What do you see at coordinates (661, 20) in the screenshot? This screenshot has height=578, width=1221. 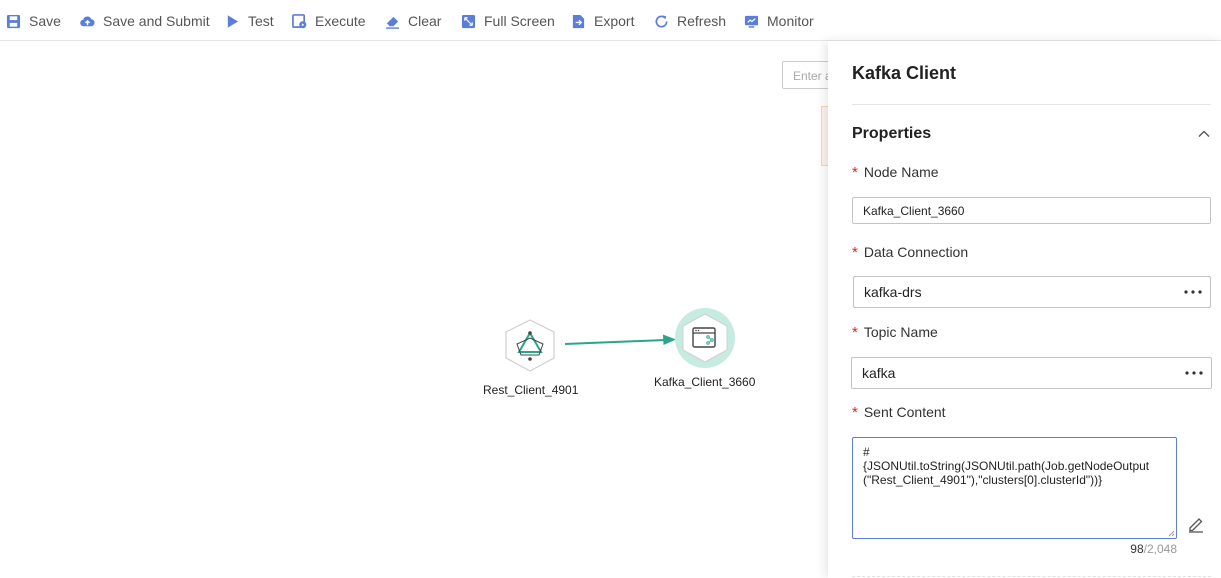 I see `refresh-icon` at bounding box center [661, 20].